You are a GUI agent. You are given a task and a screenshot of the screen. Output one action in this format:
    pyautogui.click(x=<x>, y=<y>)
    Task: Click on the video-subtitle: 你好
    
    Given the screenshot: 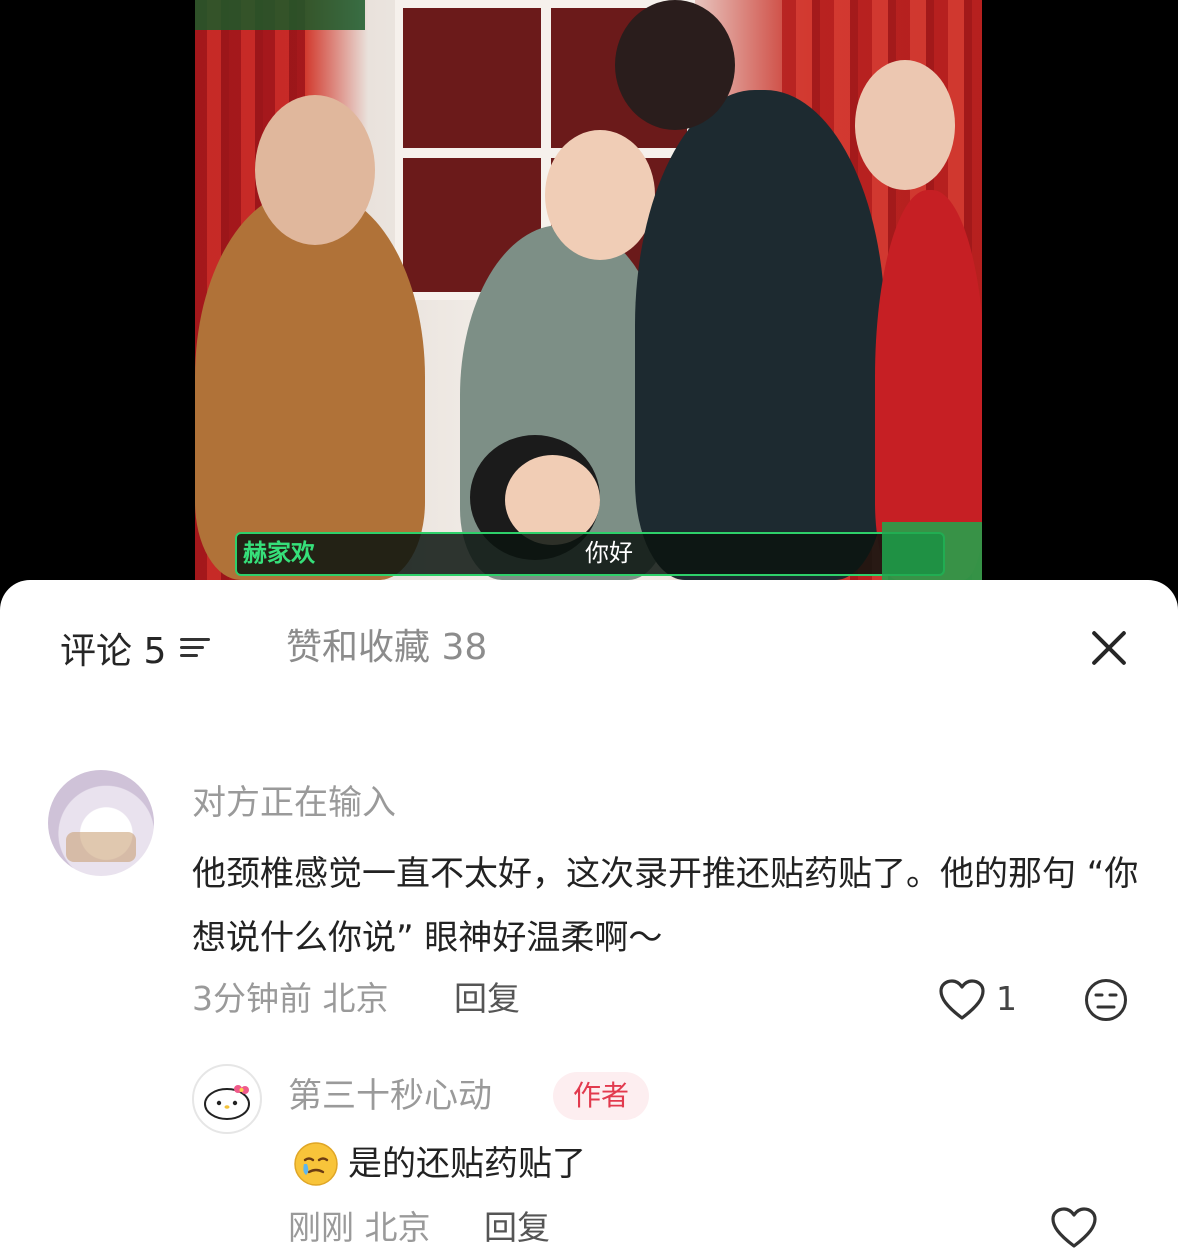 What is the action you would take?
    pyautogui.click(x=609, y=553)
    